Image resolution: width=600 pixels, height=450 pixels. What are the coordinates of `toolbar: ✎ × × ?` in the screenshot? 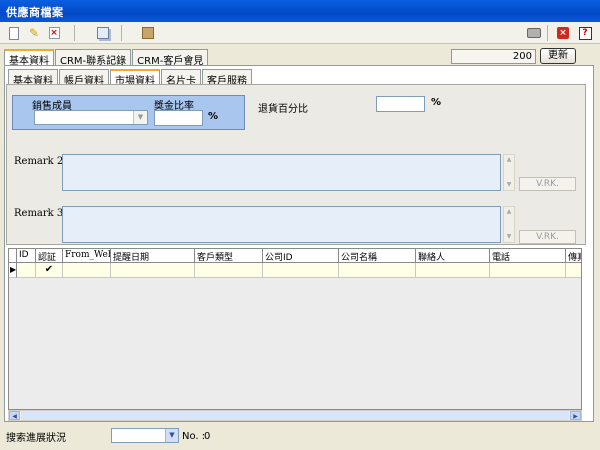 It's located at (300, 33).